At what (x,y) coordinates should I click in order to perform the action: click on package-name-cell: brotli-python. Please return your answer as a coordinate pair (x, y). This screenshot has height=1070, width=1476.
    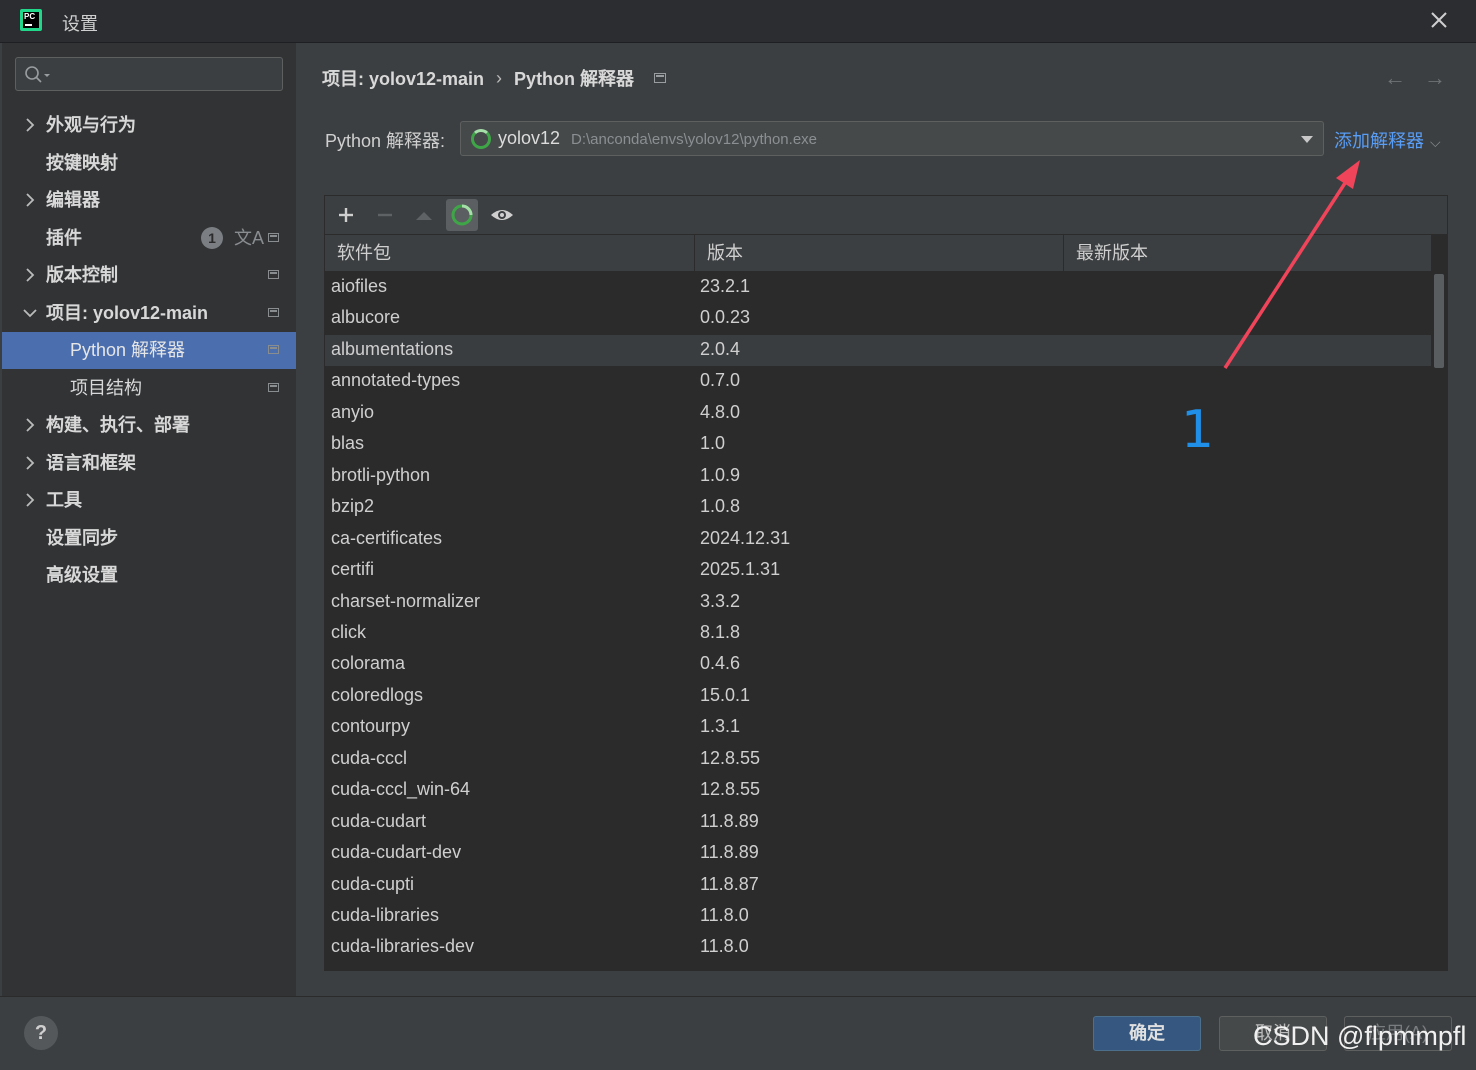
    Looking at the image, I should click on (381, 474).